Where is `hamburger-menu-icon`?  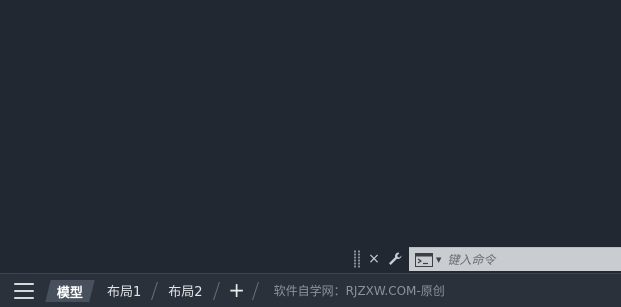 hamburger-menu-icon is located at coordinates (24, 290).